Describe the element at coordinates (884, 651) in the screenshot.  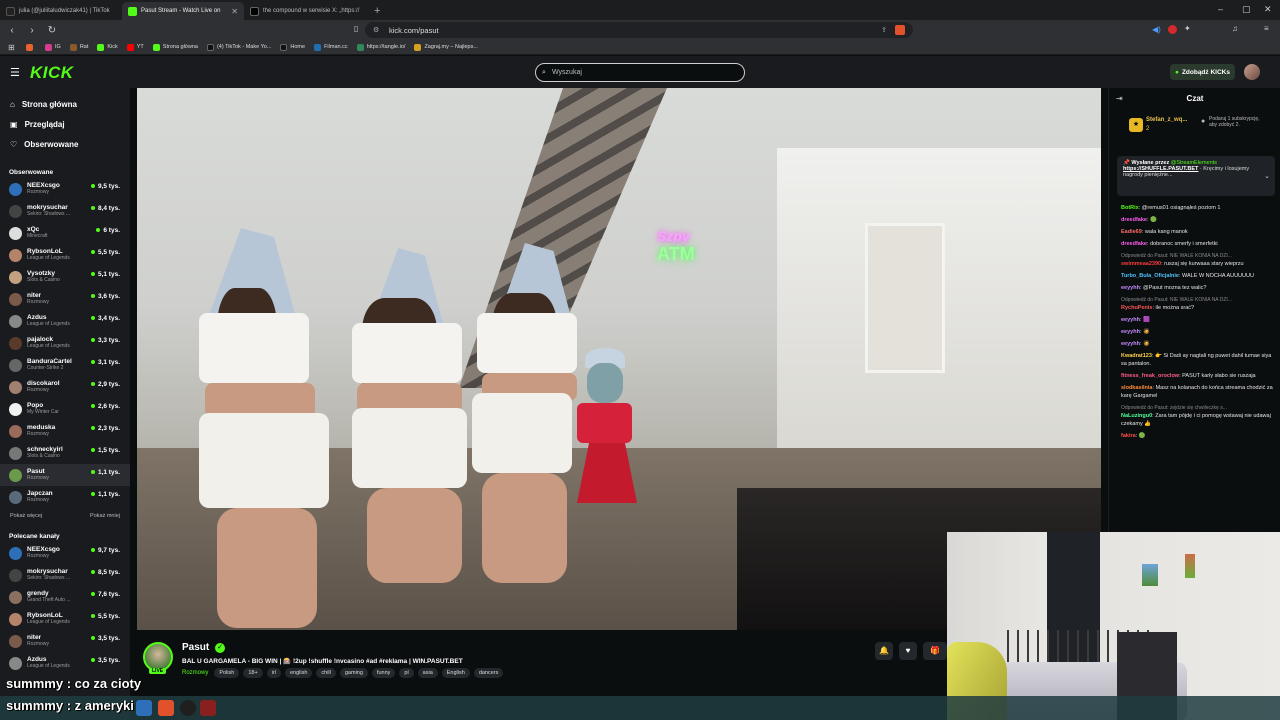
I see `notification-bell-button: 🔔` at that location.